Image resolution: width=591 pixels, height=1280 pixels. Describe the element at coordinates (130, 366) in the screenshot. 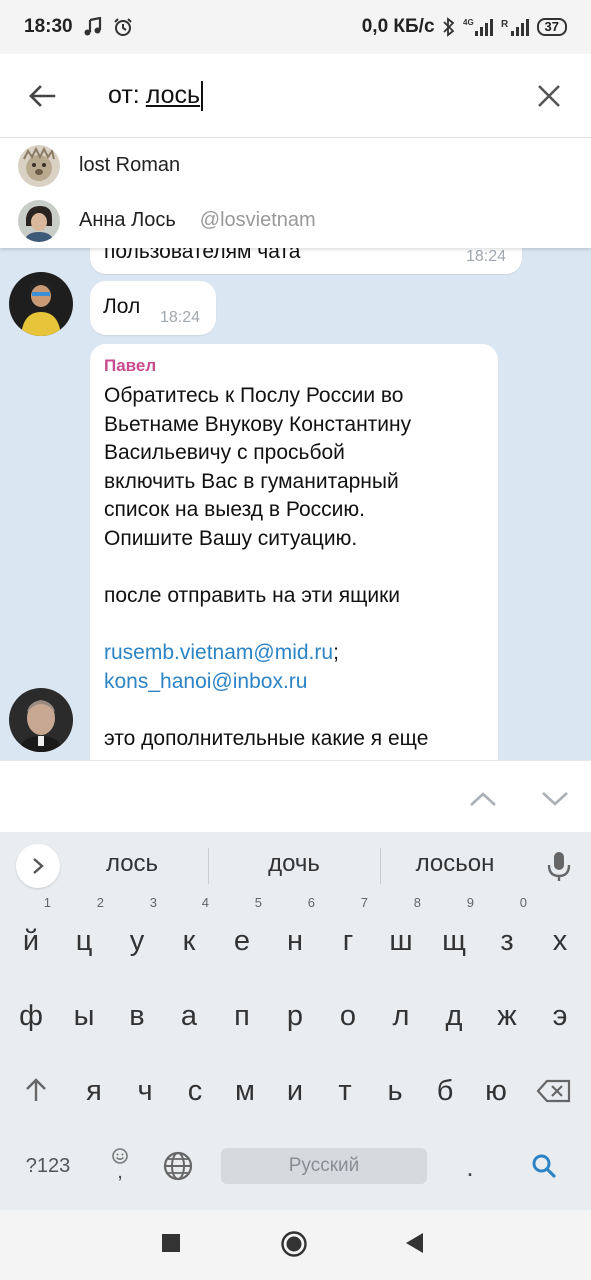

I see `sender-name: Павел` at that location.